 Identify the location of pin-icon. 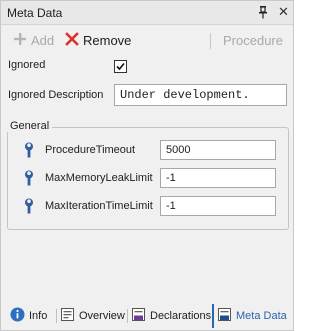
(263, 12).